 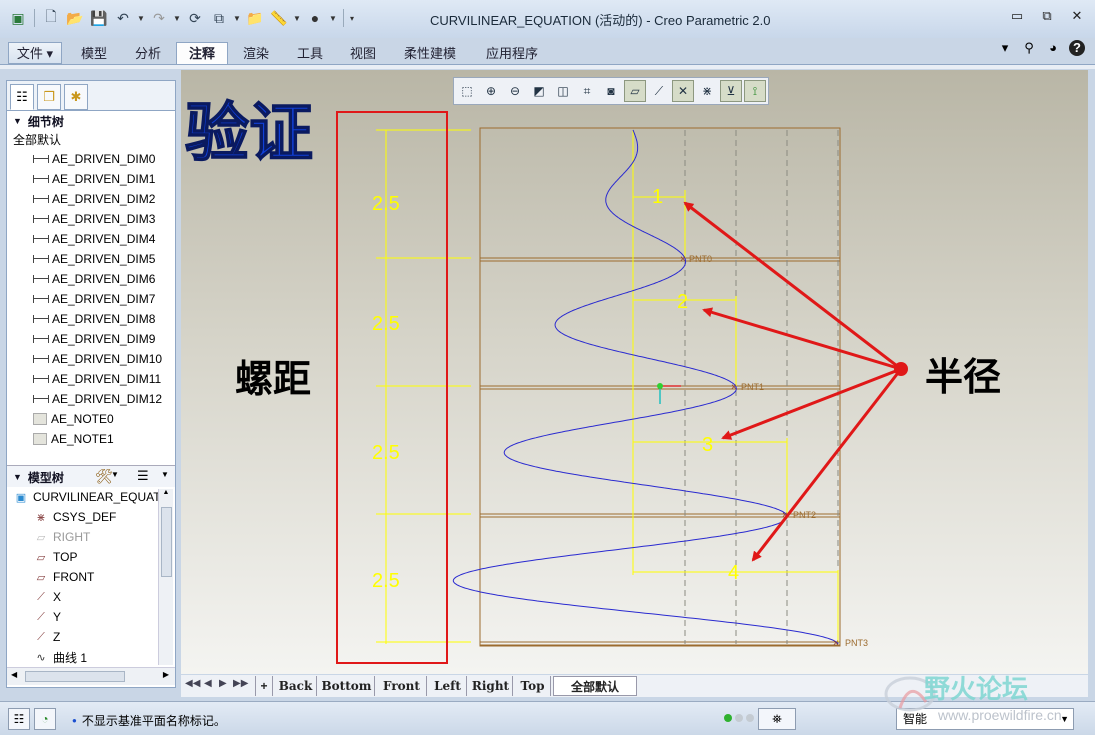 What do you see at coordinates (91, 597) in the screenshot?
I see `model-tree-item: ⟋ X` at bounding box center [91, 597].